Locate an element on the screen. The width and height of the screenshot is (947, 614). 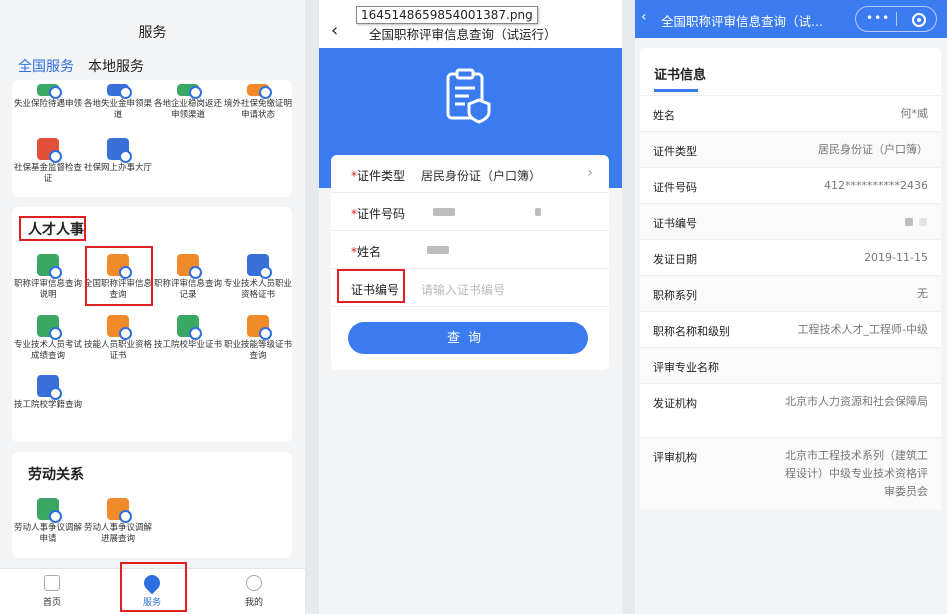
info-row: 职称名称和级别 工程技术人才_工程师-中级 is located at coordinates (790, 329).